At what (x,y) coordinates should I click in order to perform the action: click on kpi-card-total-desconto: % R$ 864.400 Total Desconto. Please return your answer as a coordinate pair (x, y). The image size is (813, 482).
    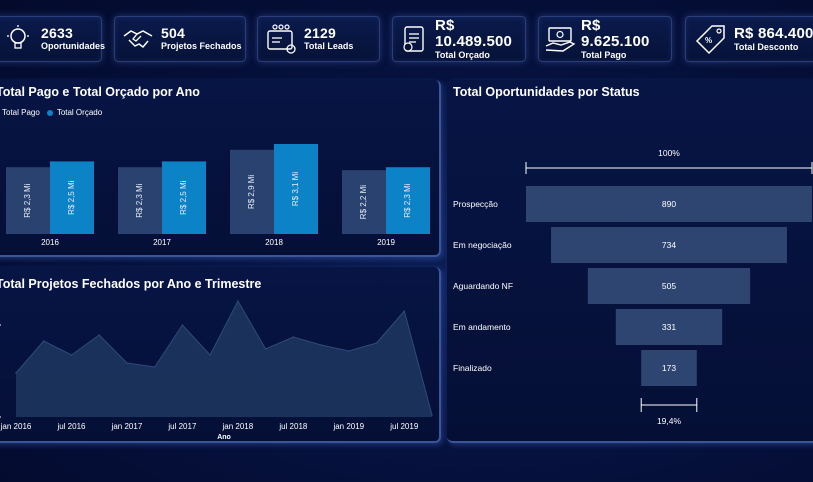
    Looking at the image, I should click on (749, 39).